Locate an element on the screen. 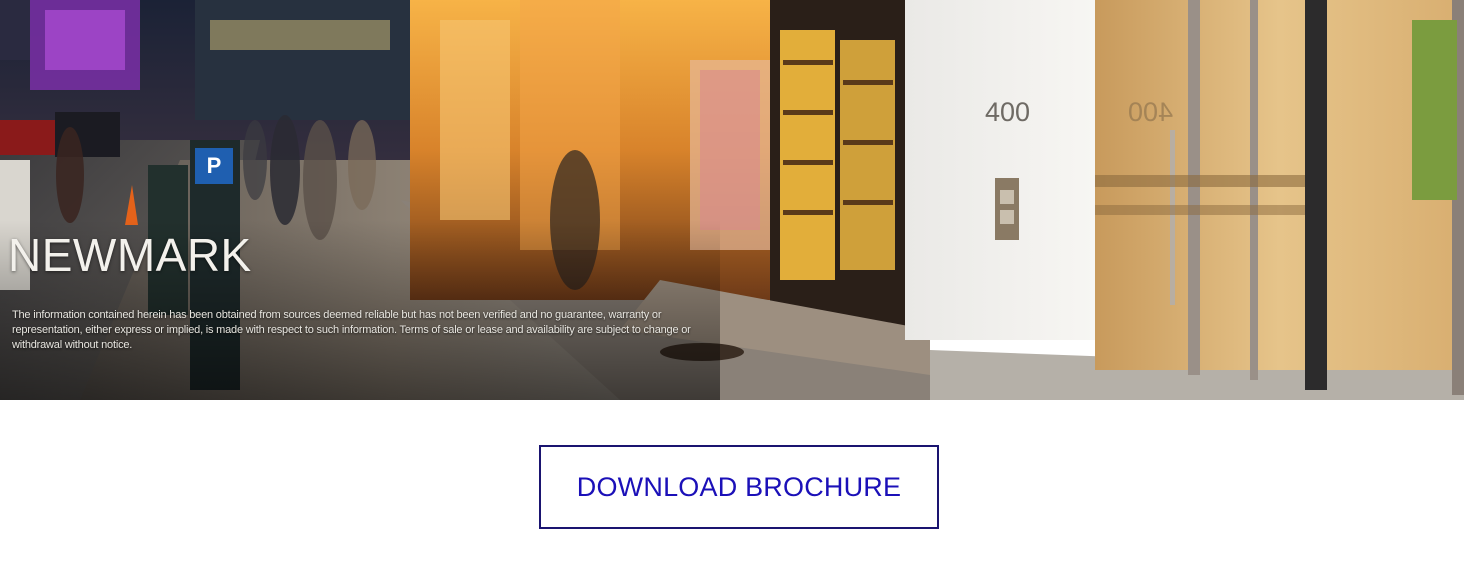  brand-logo: NEWMARK is located at coordinates (130, 255).